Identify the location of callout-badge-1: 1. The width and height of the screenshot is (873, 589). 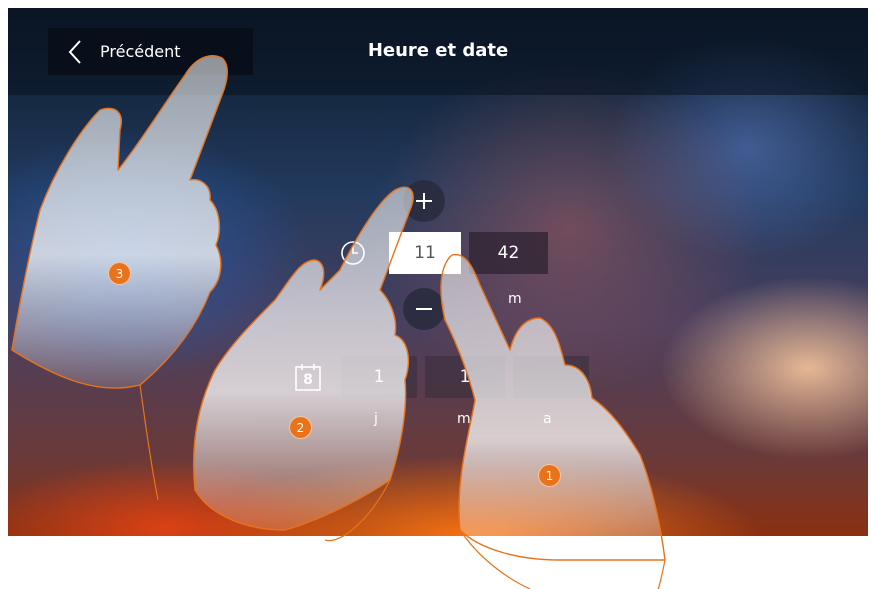
(549, 475).